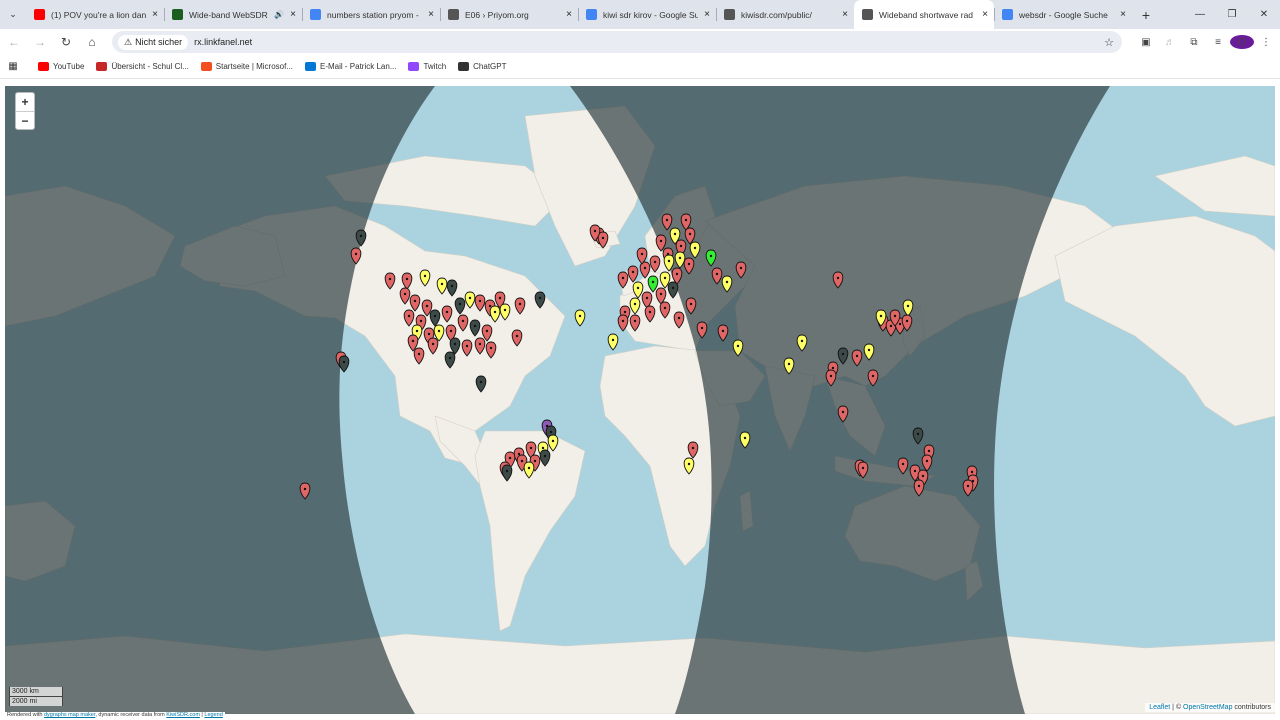 The image size is (1280, 720). I want to click on twitch-icon, so click(414, 66).